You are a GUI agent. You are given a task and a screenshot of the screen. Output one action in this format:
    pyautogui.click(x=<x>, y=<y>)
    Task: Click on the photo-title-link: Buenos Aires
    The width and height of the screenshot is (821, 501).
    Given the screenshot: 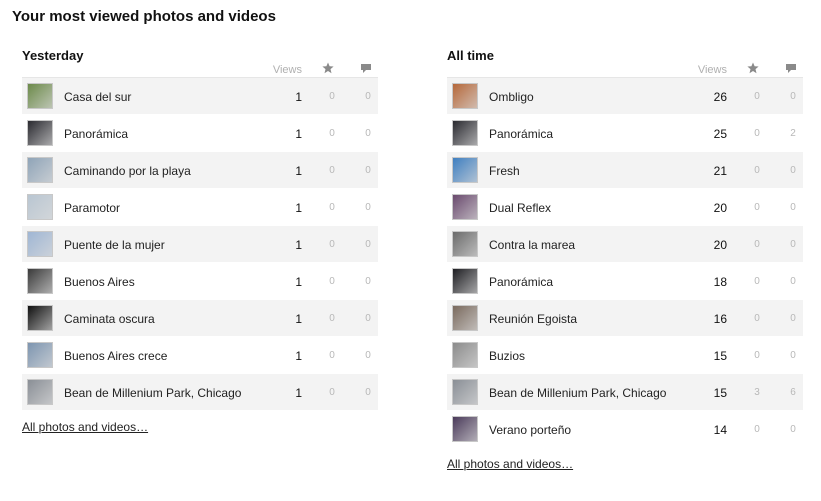 What is the action you would take?
    pyautogui.click(x=164, y=281)
    